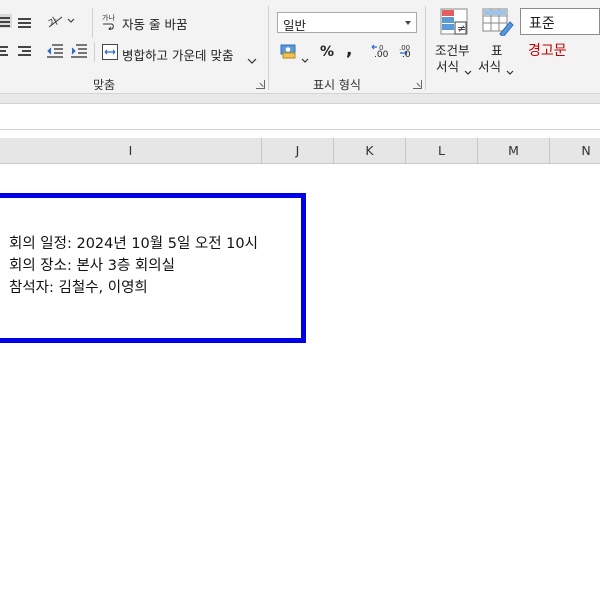  What do you see at coordinates (133, 244) in the screenshot?
I see `textbox-line-schedule: 회의 일정: 2024년 10월 5일 오전 10시` at bounding box center [133, 244].